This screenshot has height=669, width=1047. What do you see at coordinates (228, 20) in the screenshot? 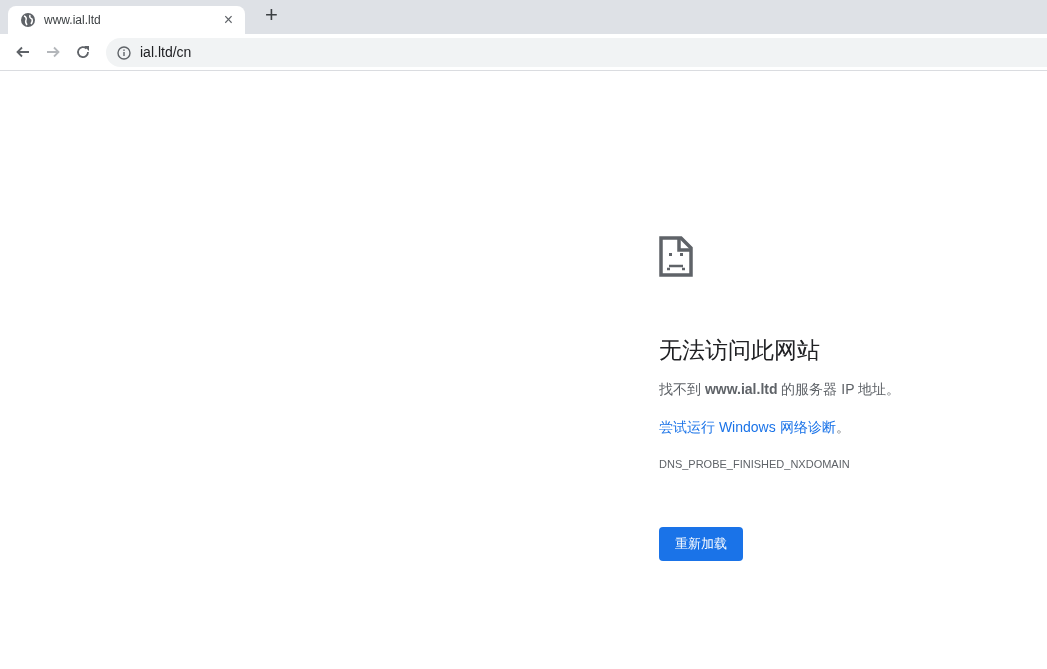
I see `close-tab-button: ×` at bounding box center [228, 20].